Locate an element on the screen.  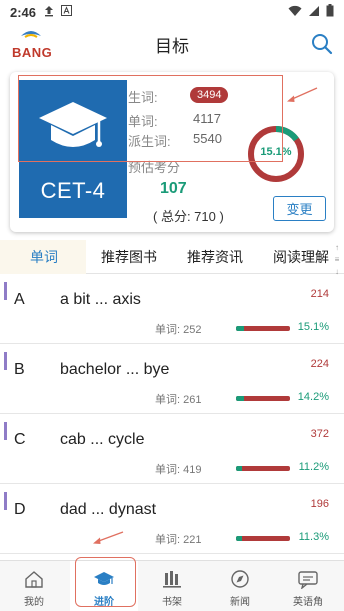
annotation-box-nav is located at coordinates (105, 582).